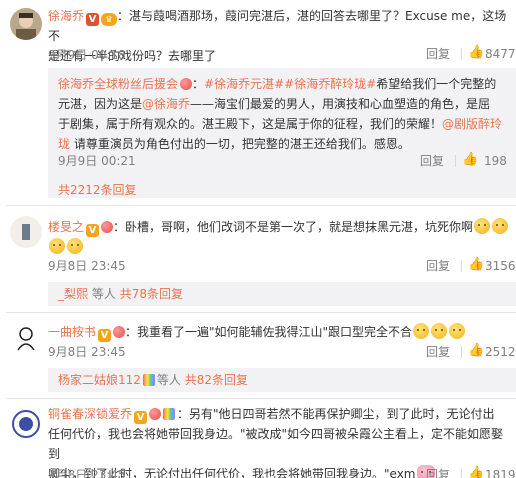 Image resolution: width=516 pixels, height=478 pixels. What do you see at coordinates (436, 84) in the screenshot?
I see `reply-body: 希望给我们一个完整的` at bounding box center [436, 84].